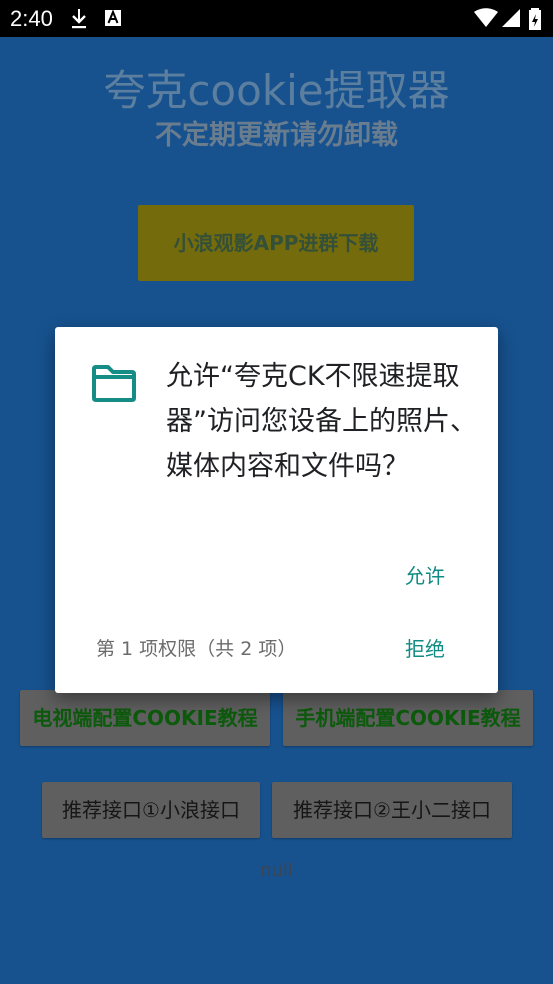  Describe the element at coordinates (425, 649) in the screenshot. I see `deny-button: 拒绝` at that location.